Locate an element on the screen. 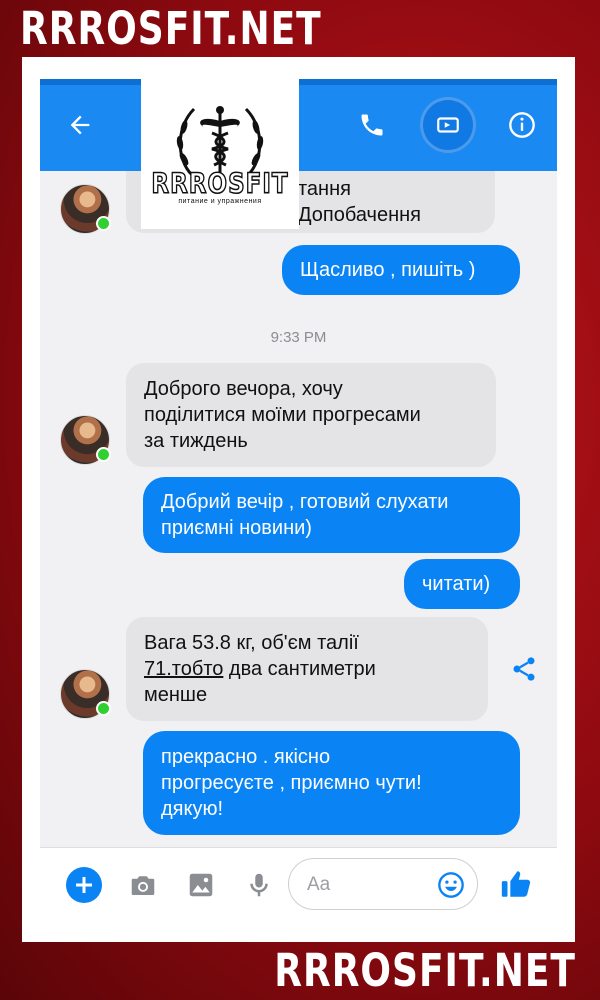  emoji-icon is located at coordinates (451, 885).